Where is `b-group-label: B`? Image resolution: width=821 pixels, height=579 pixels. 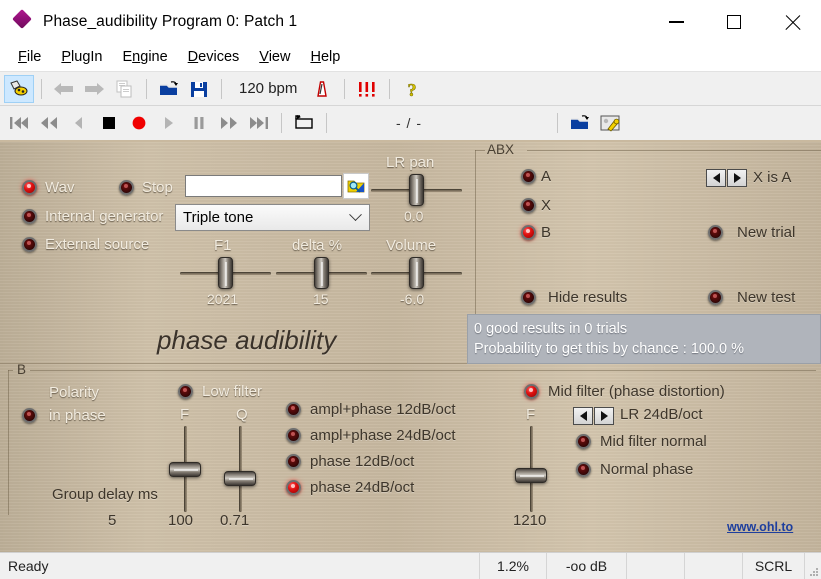
b-group-label: B is located at coordinates (22, 369).